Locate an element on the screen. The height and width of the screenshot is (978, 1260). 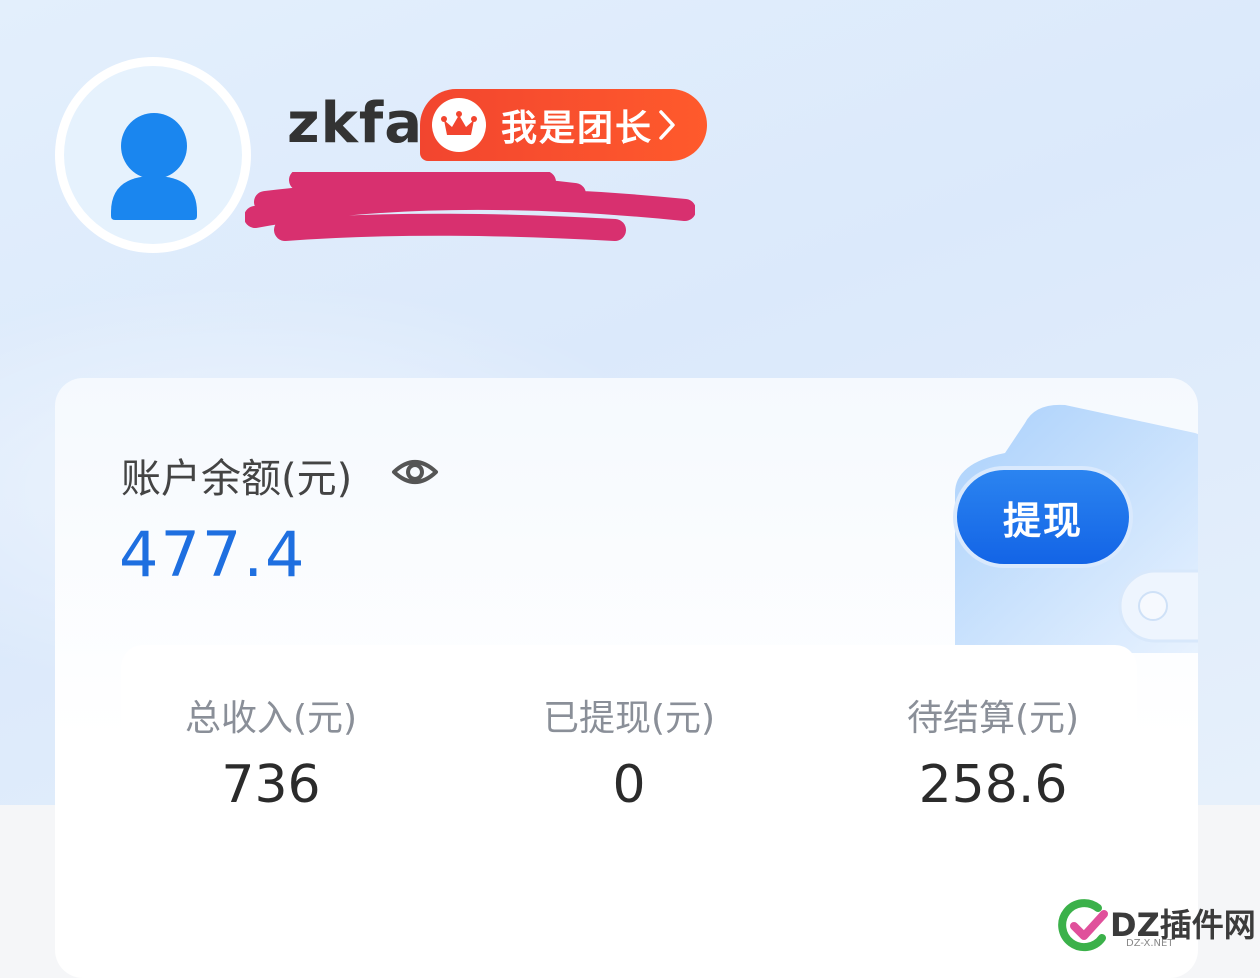
leader-badge-button: 我是团长 is located at coordinates (563, 125).